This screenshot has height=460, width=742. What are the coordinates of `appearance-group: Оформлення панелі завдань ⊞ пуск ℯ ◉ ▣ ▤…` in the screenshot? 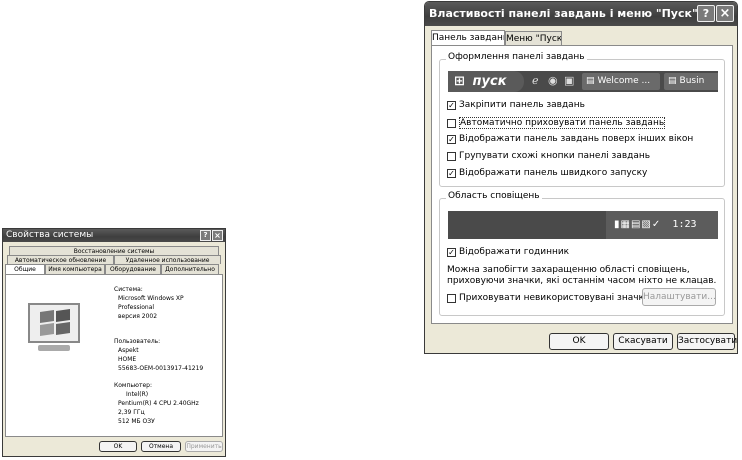 It's located at (582, 119).